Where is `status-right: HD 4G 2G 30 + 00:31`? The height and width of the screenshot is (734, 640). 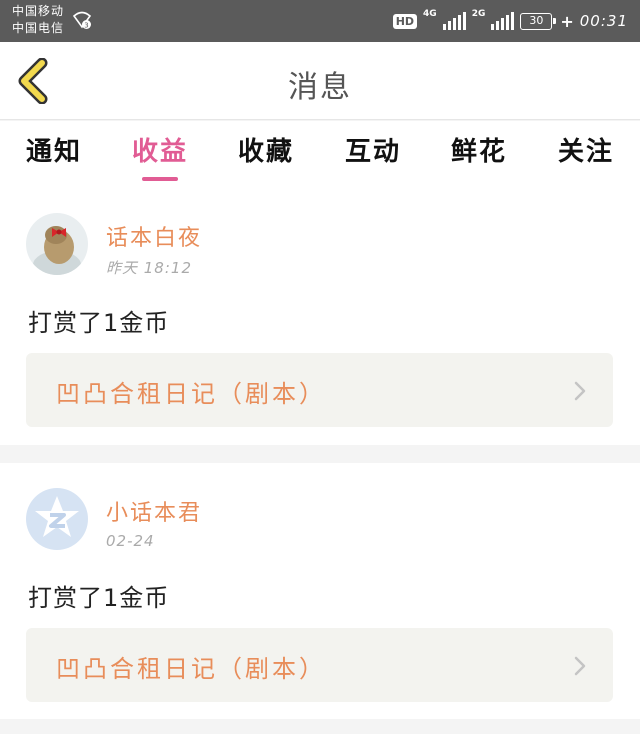 status-right: HD 4G 2G 30 + 00:31 is located at coordinates (510, 21).